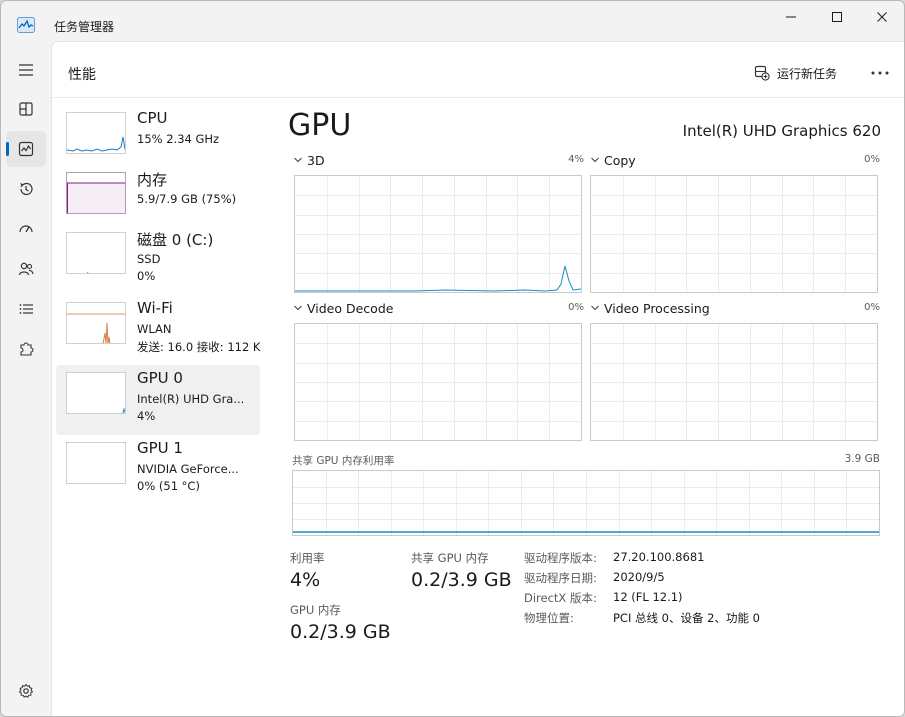 The image size is (905, 717). I want to click on gpu-title: GPU, so click(320, 125).